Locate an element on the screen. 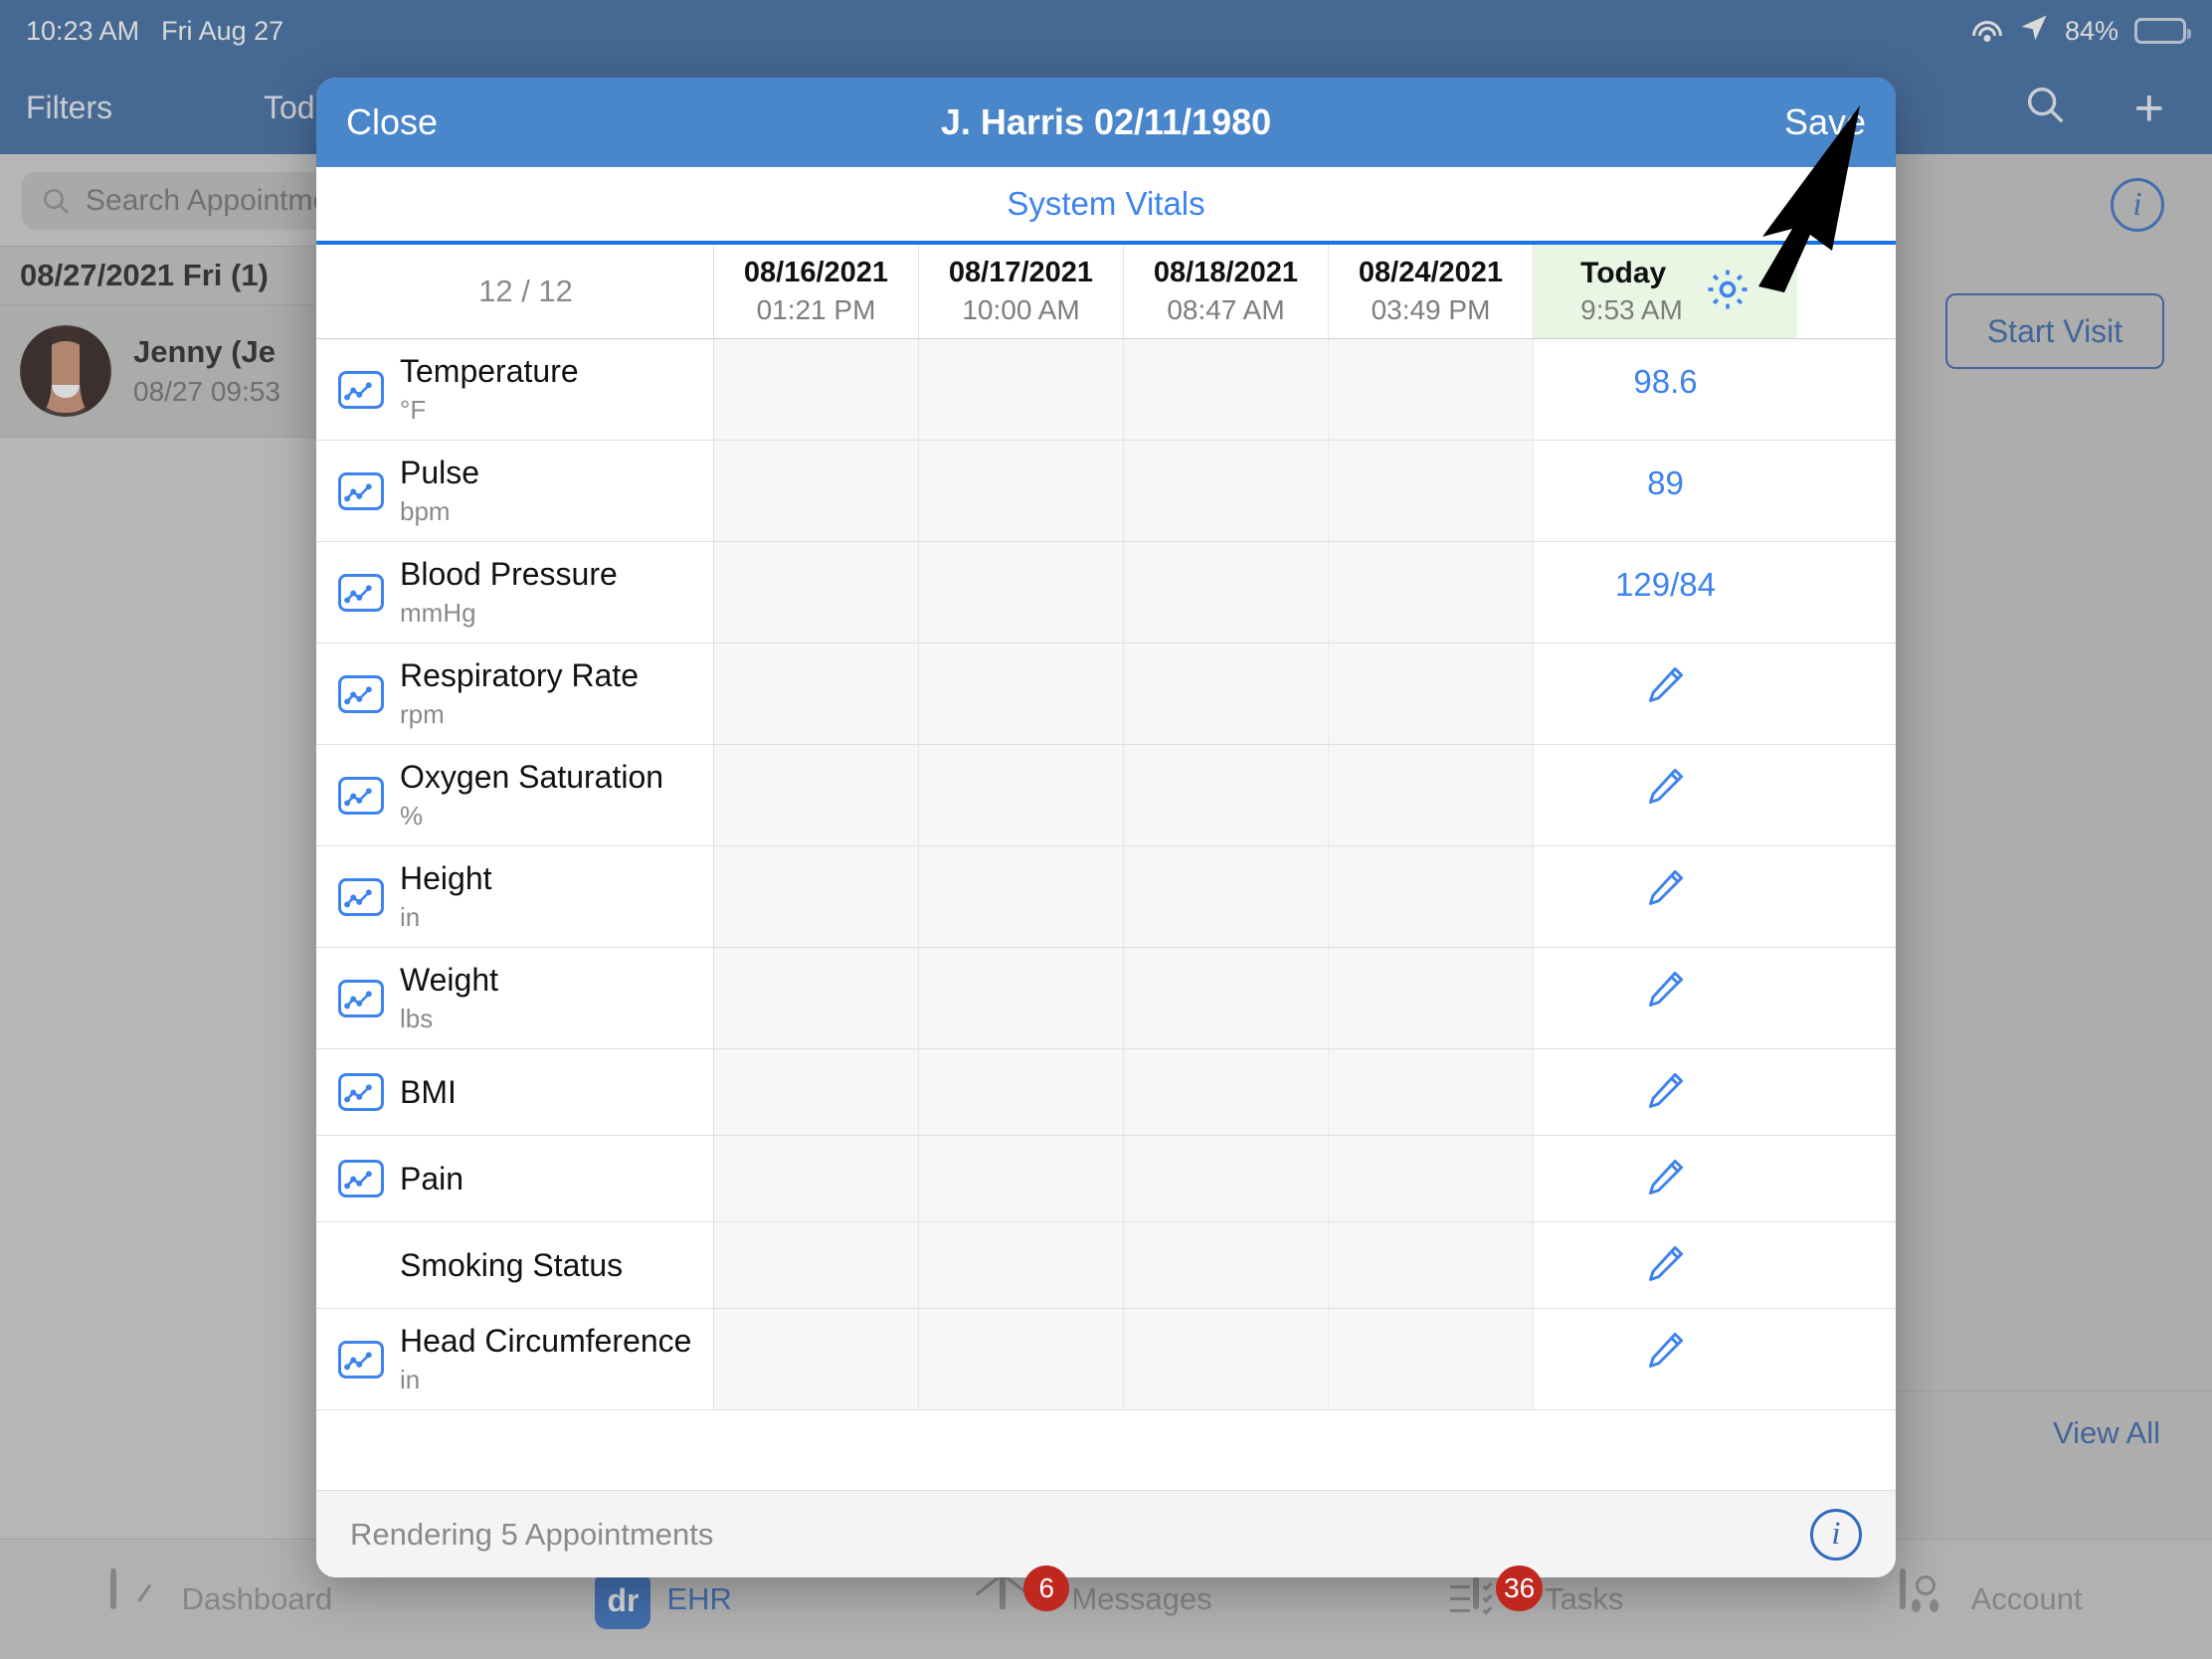  vital-value: 89 is located at coordinates (1665, 482).